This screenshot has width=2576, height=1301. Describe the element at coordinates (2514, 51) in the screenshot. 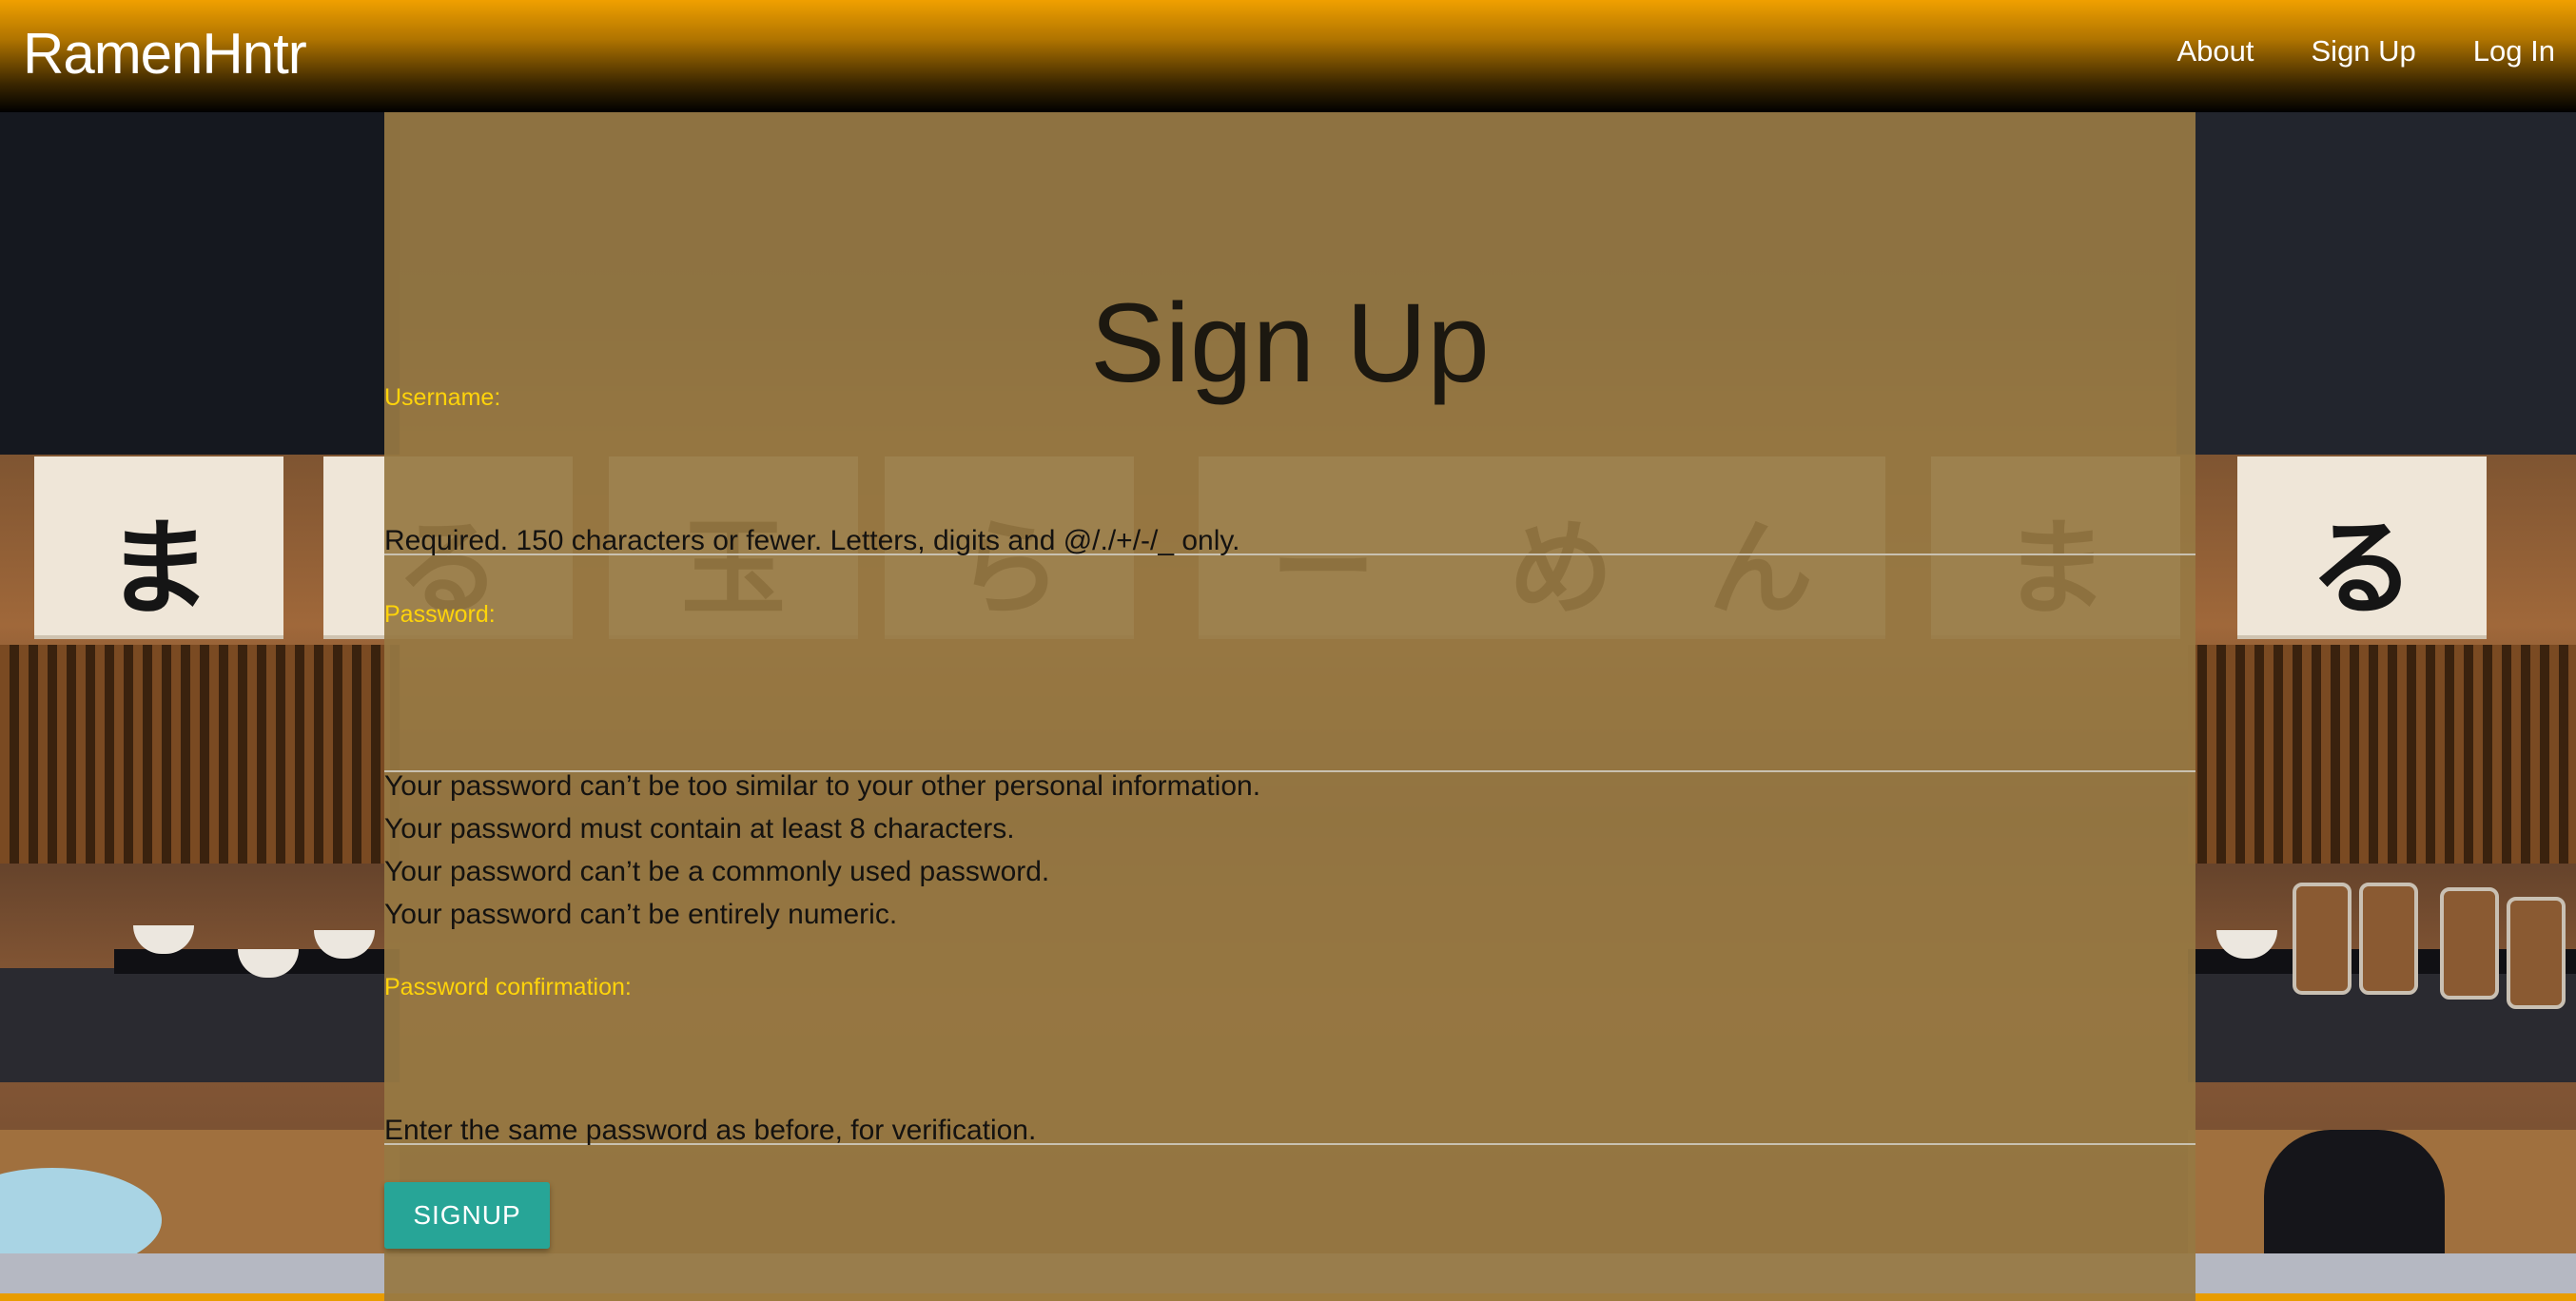

I see `nav-link-log-in: Log In` at that location.